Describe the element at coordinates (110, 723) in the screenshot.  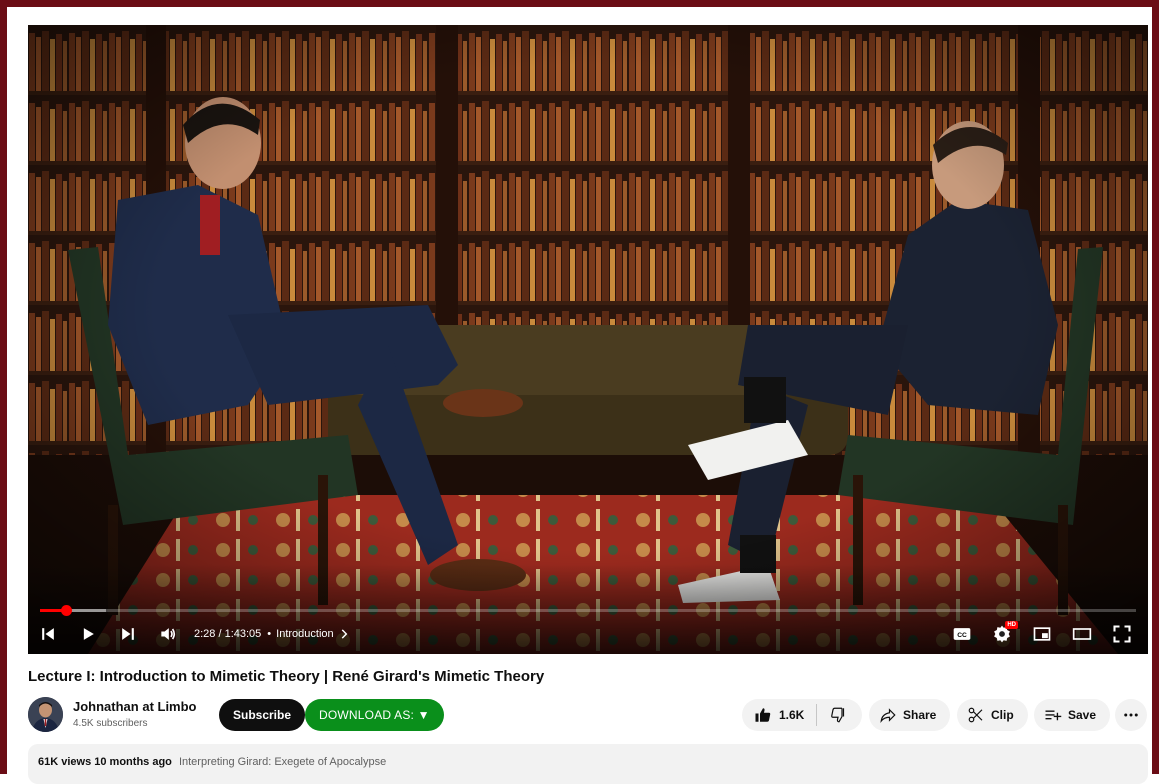
I see `subscriber-count: 4.5K subscribers` at that location.